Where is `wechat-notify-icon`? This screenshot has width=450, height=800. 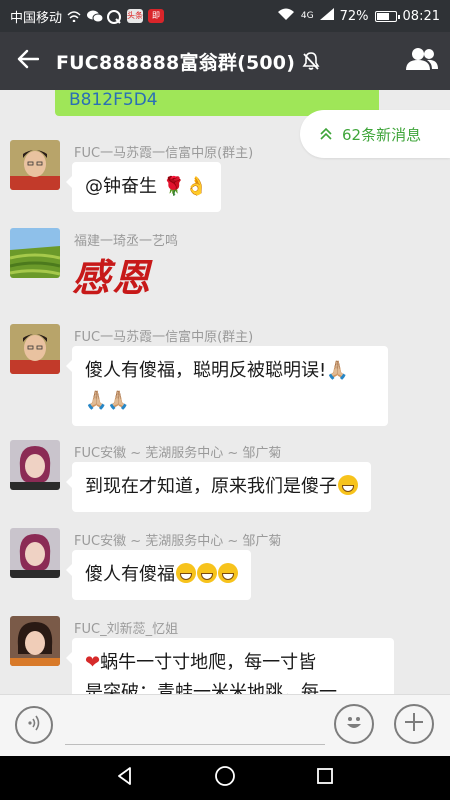 wechat-notify-icon is located at coordinates (95, 16).